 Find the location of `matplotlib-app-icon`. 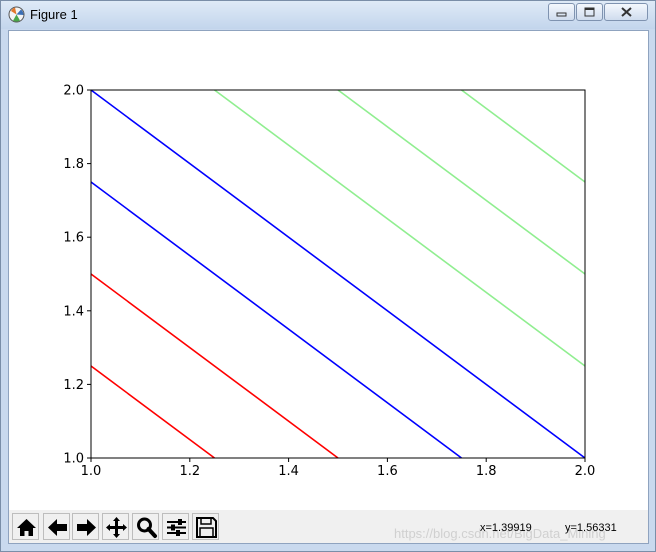

matplotlib-app-icon is located at coordinates (16, 14).